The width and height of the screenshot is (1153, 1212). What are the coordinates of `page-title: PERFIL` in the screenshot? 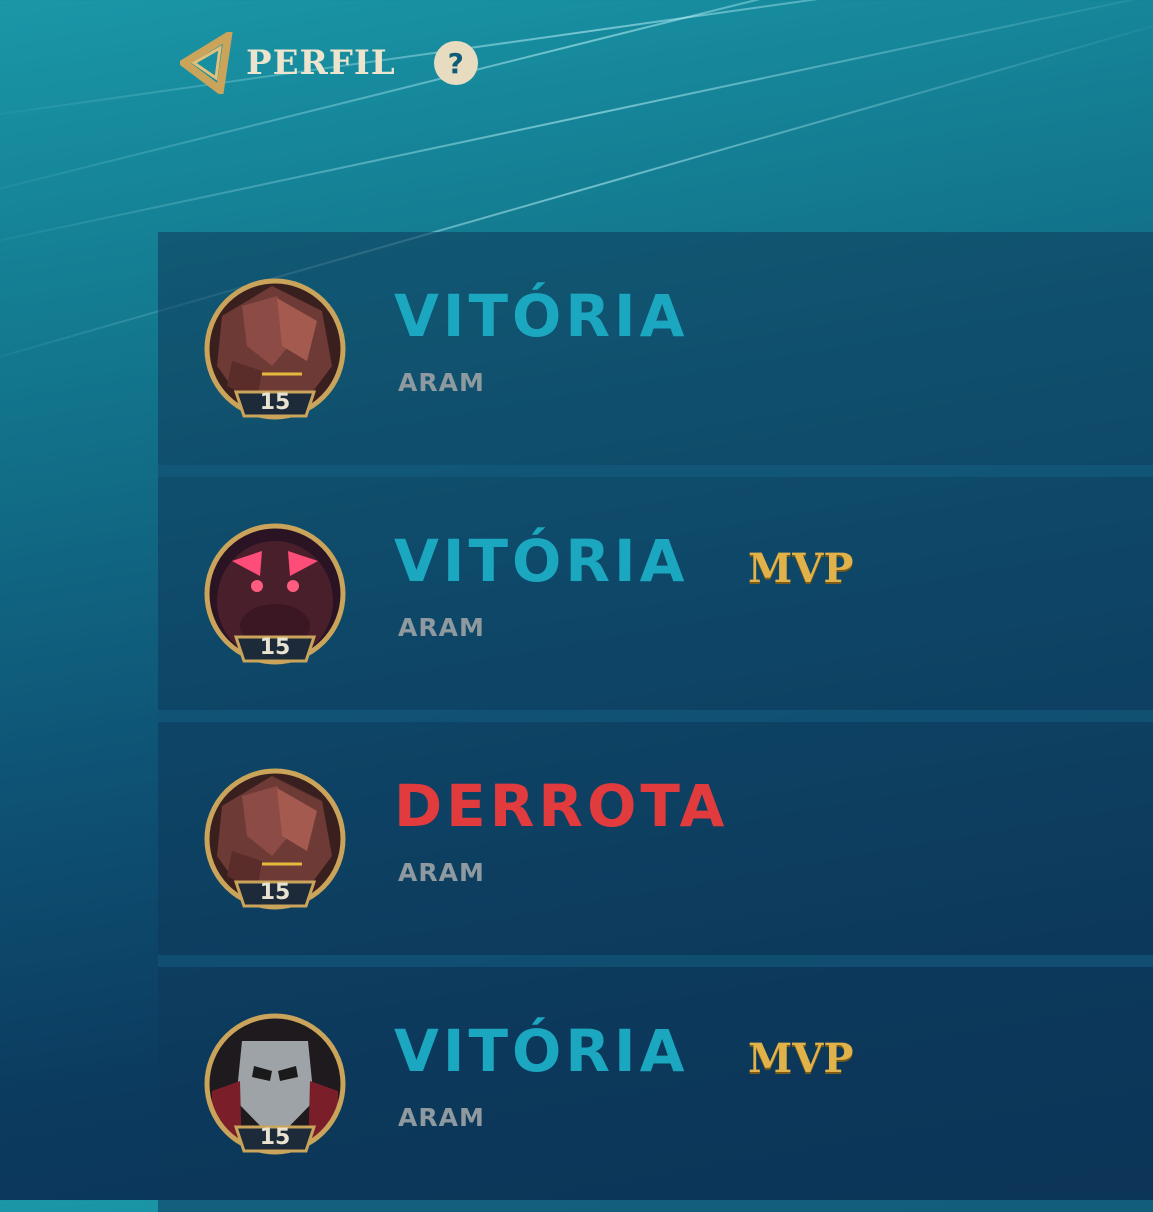 It's located at (321, 63).